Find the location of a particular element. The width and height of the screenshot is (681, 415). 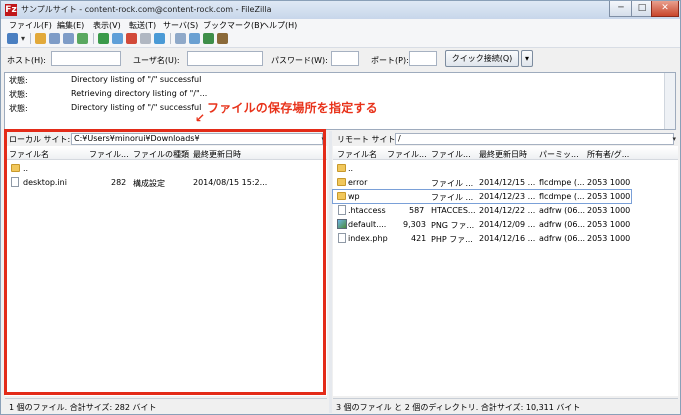

column-filetype: ファイルの種類 is located at coordinates (161, 154).